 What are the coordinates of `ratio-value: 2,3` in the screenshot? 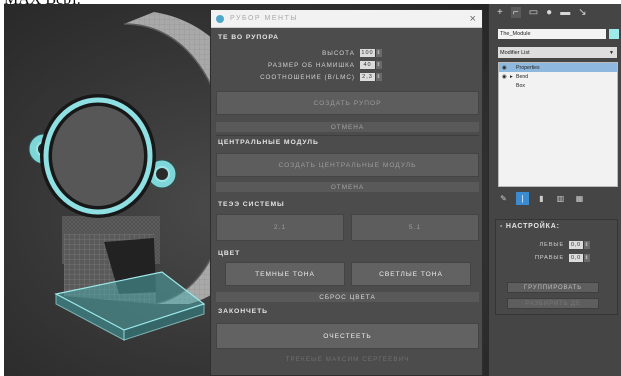 It's located at (367, 77).